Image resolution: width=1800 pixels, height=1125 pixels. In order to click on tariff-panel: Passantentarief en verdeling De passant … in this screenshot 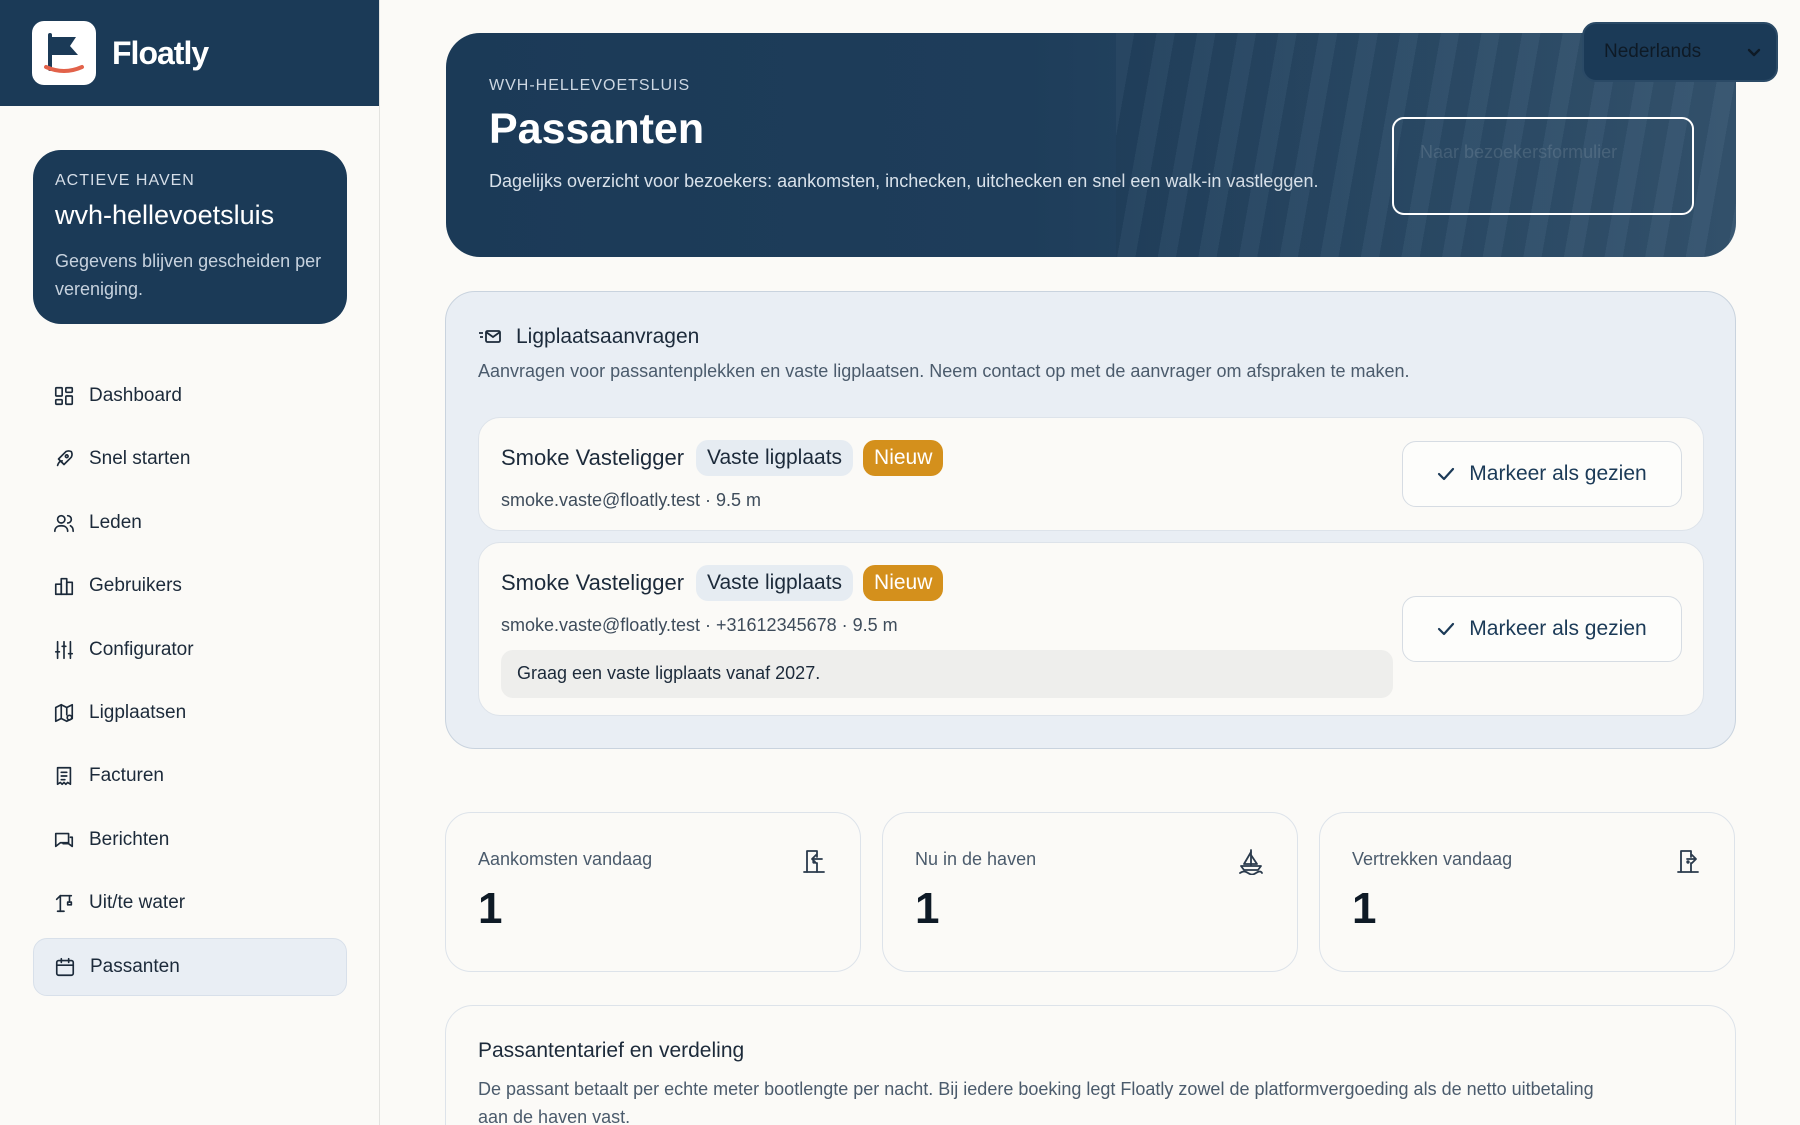, I will do `click(1090, 1065)`.